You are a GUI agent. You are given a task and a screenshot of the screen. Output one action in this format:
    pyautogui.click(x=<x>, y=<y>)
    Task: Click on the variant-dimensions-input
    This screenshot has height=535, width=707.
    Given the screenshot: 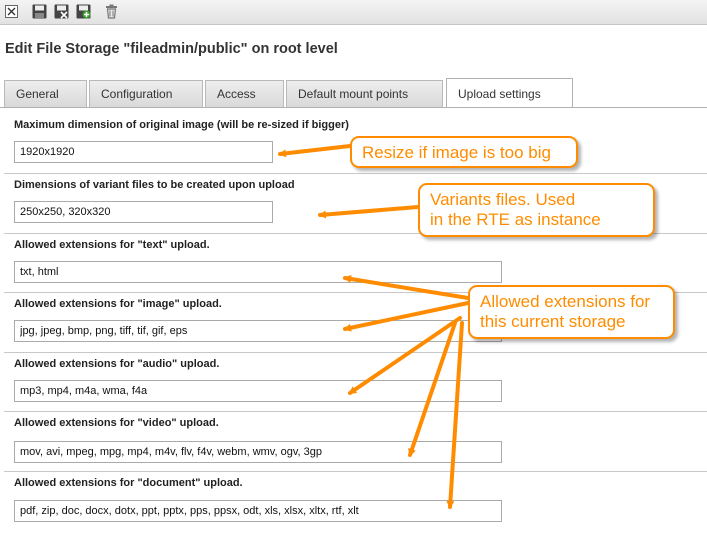 What is the action you would take?
    pyautogui.click(x=143, y=212)
    